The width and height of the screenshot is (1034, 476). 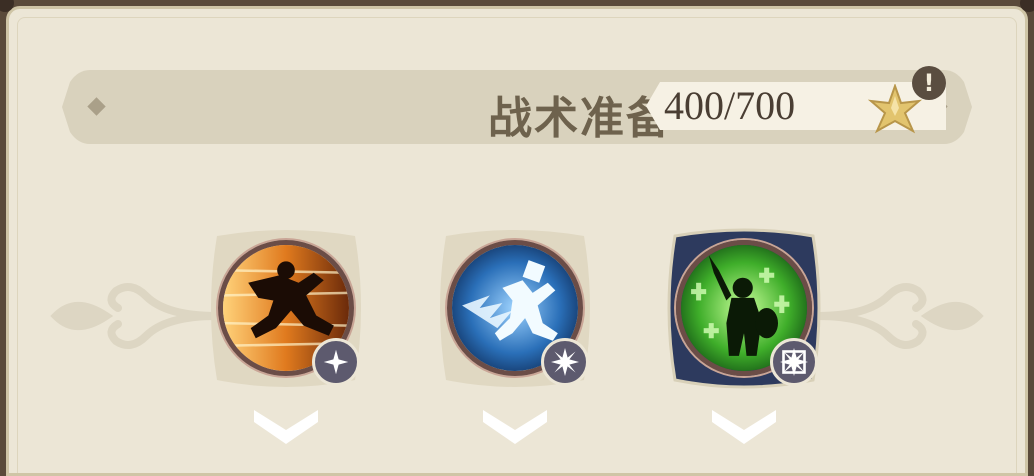 What do you see at coordinates (794, 362) in the screenshot?
I see `burst-frame-icon` at bounding box center [794, 362].